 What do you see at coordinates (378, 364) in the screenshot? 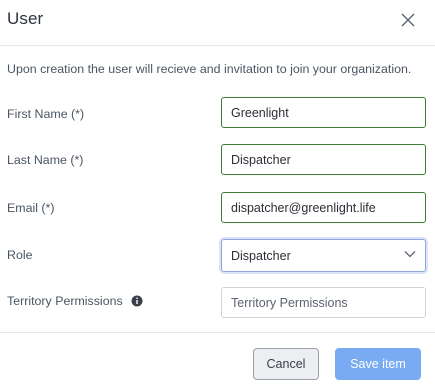
I see `save-button: Save item` at bounding box center [378, 364].